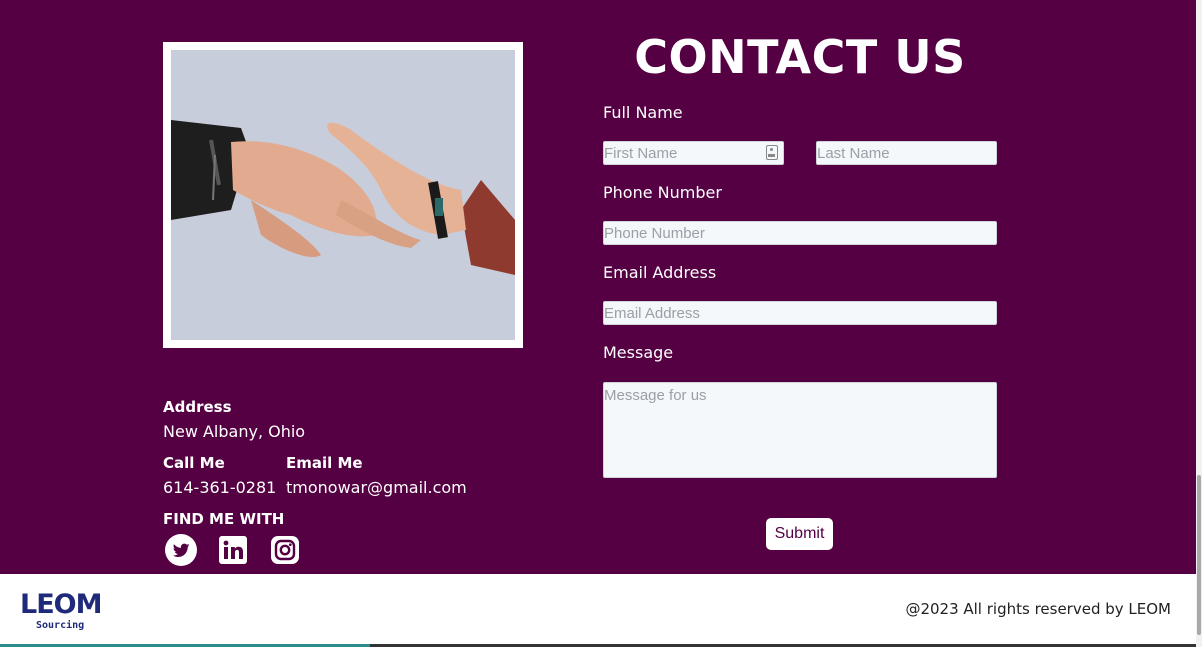 This screenshot has width=1202, height=647. What do you see at coordinates (285, 550) in the screenshot?
I see `instagram-icon` at bounding box center [285, 550].